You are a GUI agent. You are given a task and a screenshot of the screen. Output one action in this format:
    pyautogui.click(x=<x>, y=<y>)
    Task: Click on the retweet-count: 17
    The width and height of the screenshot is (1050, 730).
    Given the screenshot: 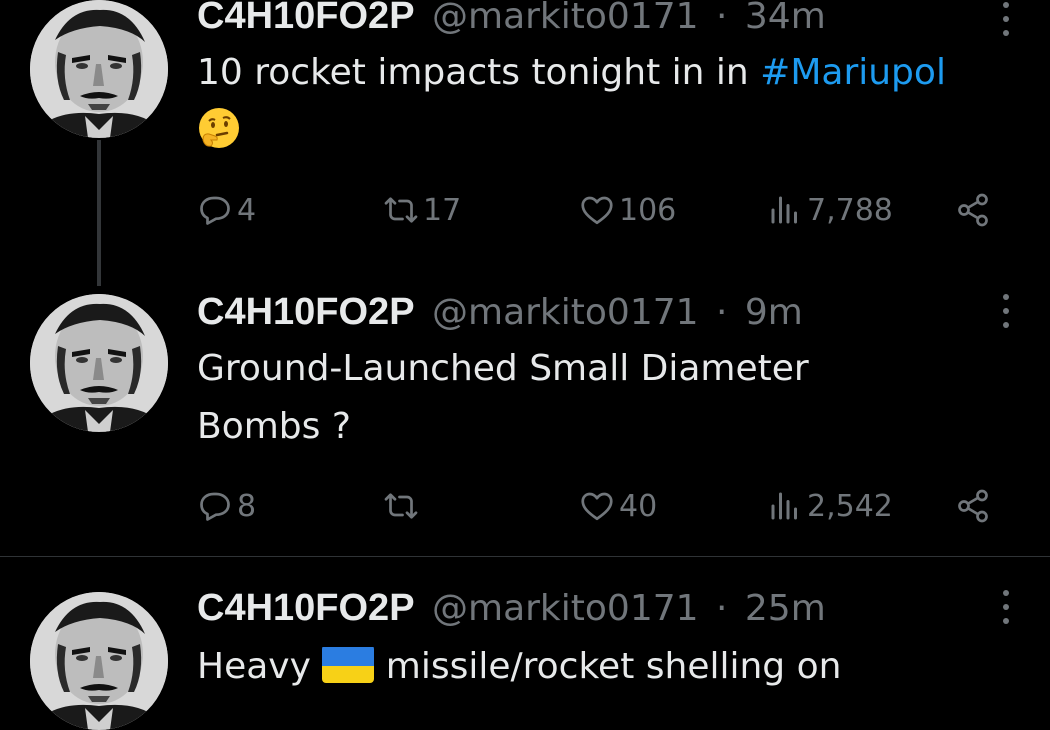 What is the action you would take?
    pyautogui.click(x=442, y=210)
    